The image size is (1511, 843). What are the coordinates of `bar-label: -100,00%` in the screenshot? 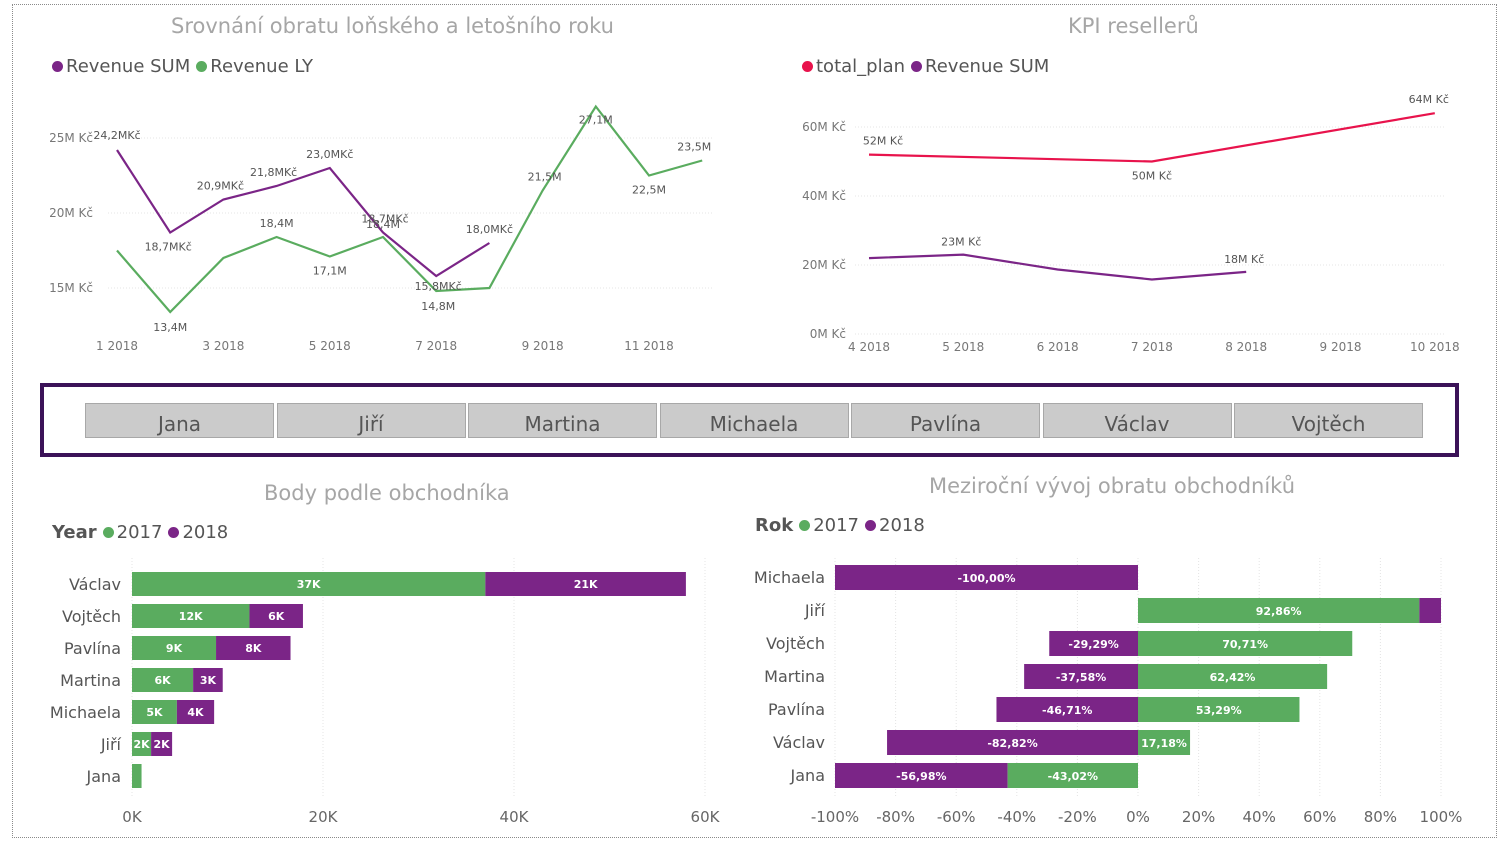 It's located at (986, 578).